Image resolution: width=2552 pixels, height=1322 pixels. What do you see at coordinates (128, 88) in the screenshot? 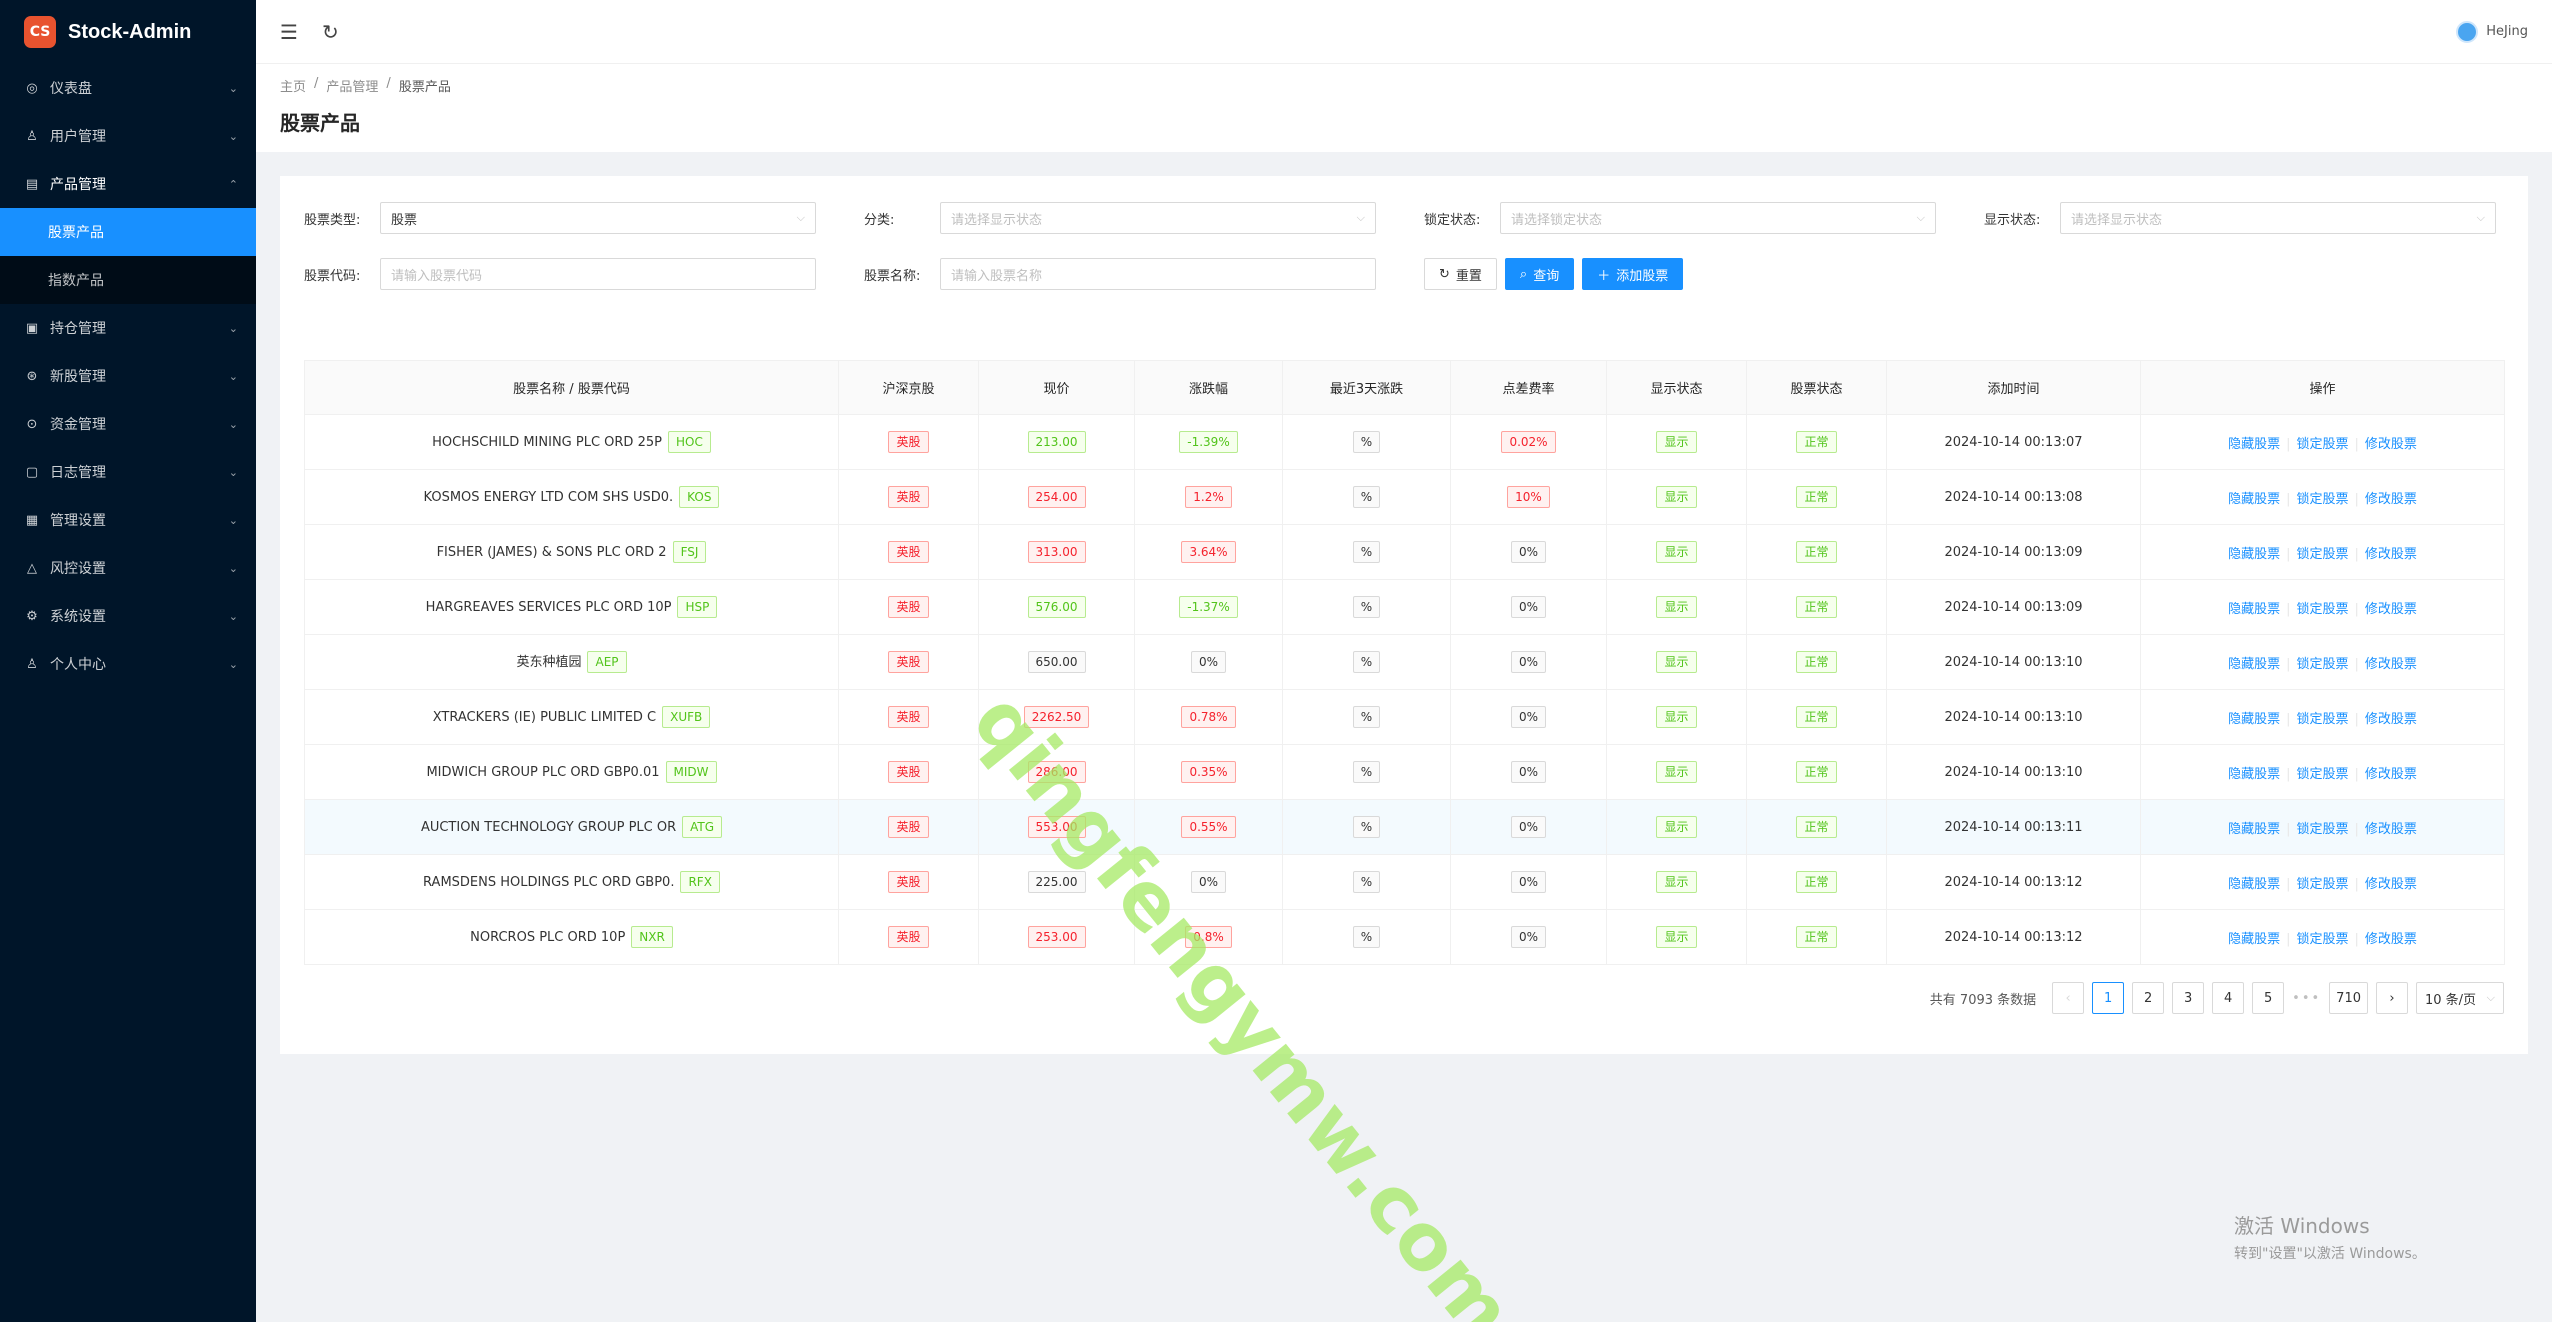
I see `sidebar-item: ◎ 仪表盘 ⌄` at bounding box center [128, 88].